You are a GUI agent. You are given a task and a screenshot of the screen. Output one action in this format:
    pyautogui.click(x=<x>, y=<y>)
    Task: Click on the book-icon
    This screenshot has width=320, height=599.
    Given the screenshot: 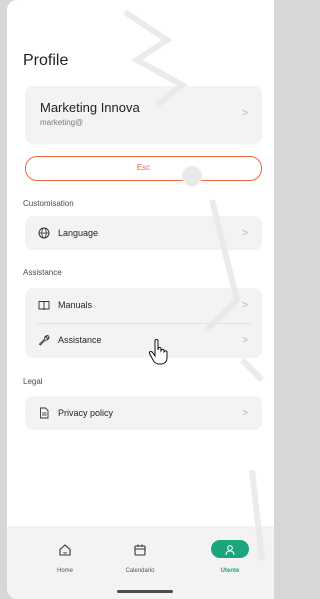 What is the action you would take?
    pyautogui.click(x=44, y=306)
    